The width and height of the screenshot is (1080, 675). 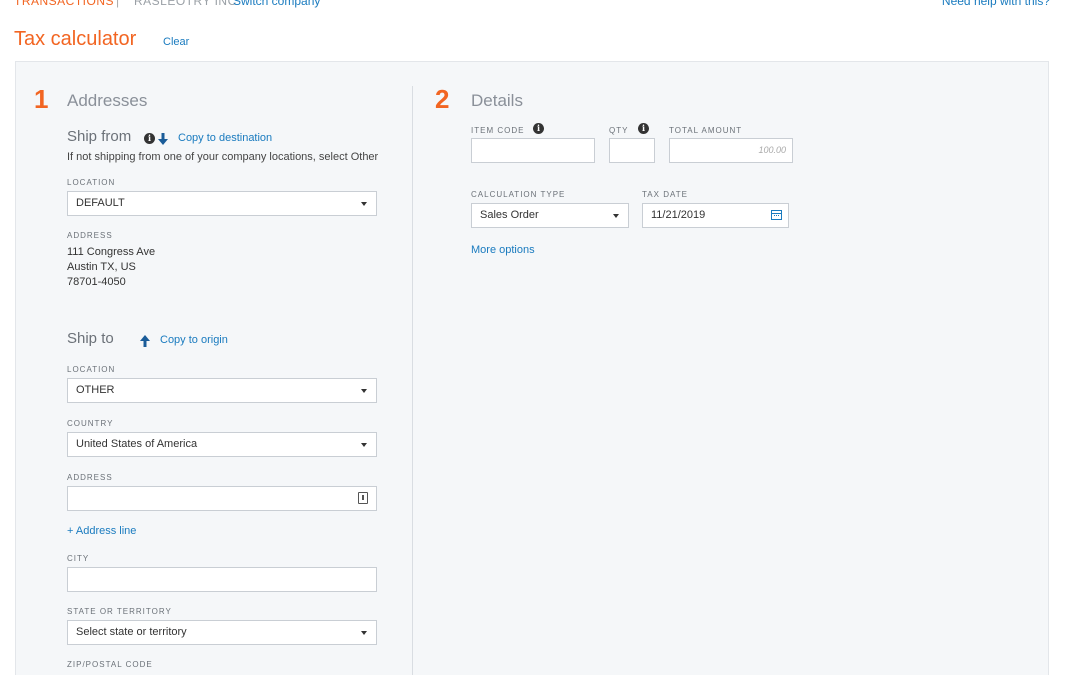 I want to click on breadcrumb-transactions: TRANSACTIONS, so click(x=64, y=4).